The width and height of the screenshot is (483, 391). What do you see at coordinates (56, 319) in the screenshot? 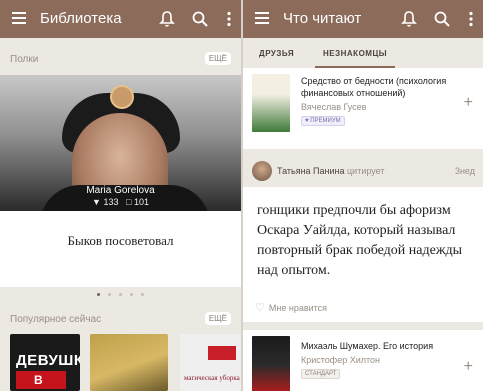
I see `popular-label: Популярное сейчас` at bounding box center [56, 319].